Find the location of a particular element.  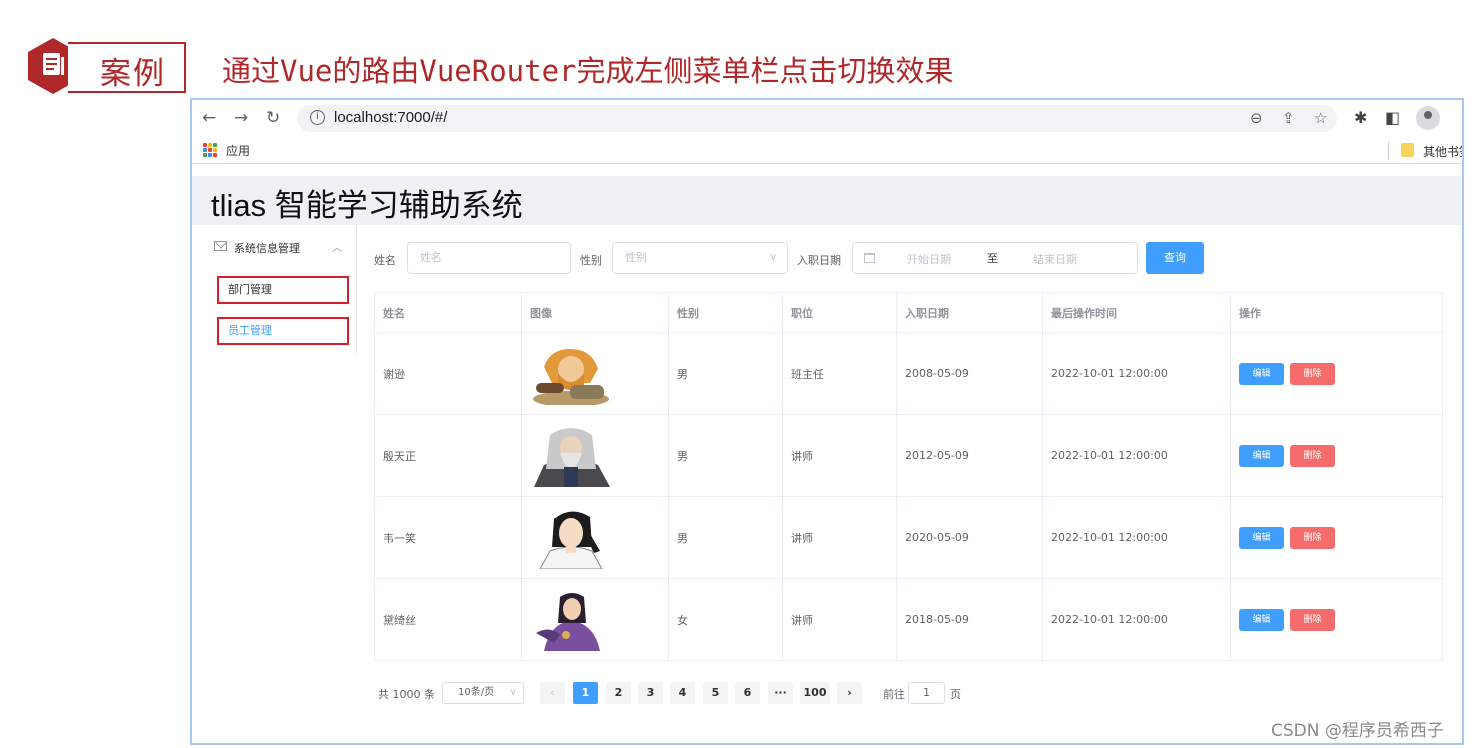

page-2: 2 is located at coordinates (618, 693).